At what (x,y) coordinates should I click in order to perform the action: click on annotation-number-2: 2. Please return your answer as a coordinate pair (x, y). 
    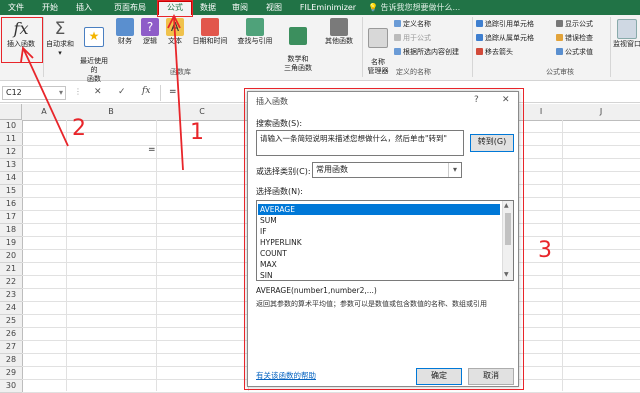
    Looking at the image, I should click on (79, 128).